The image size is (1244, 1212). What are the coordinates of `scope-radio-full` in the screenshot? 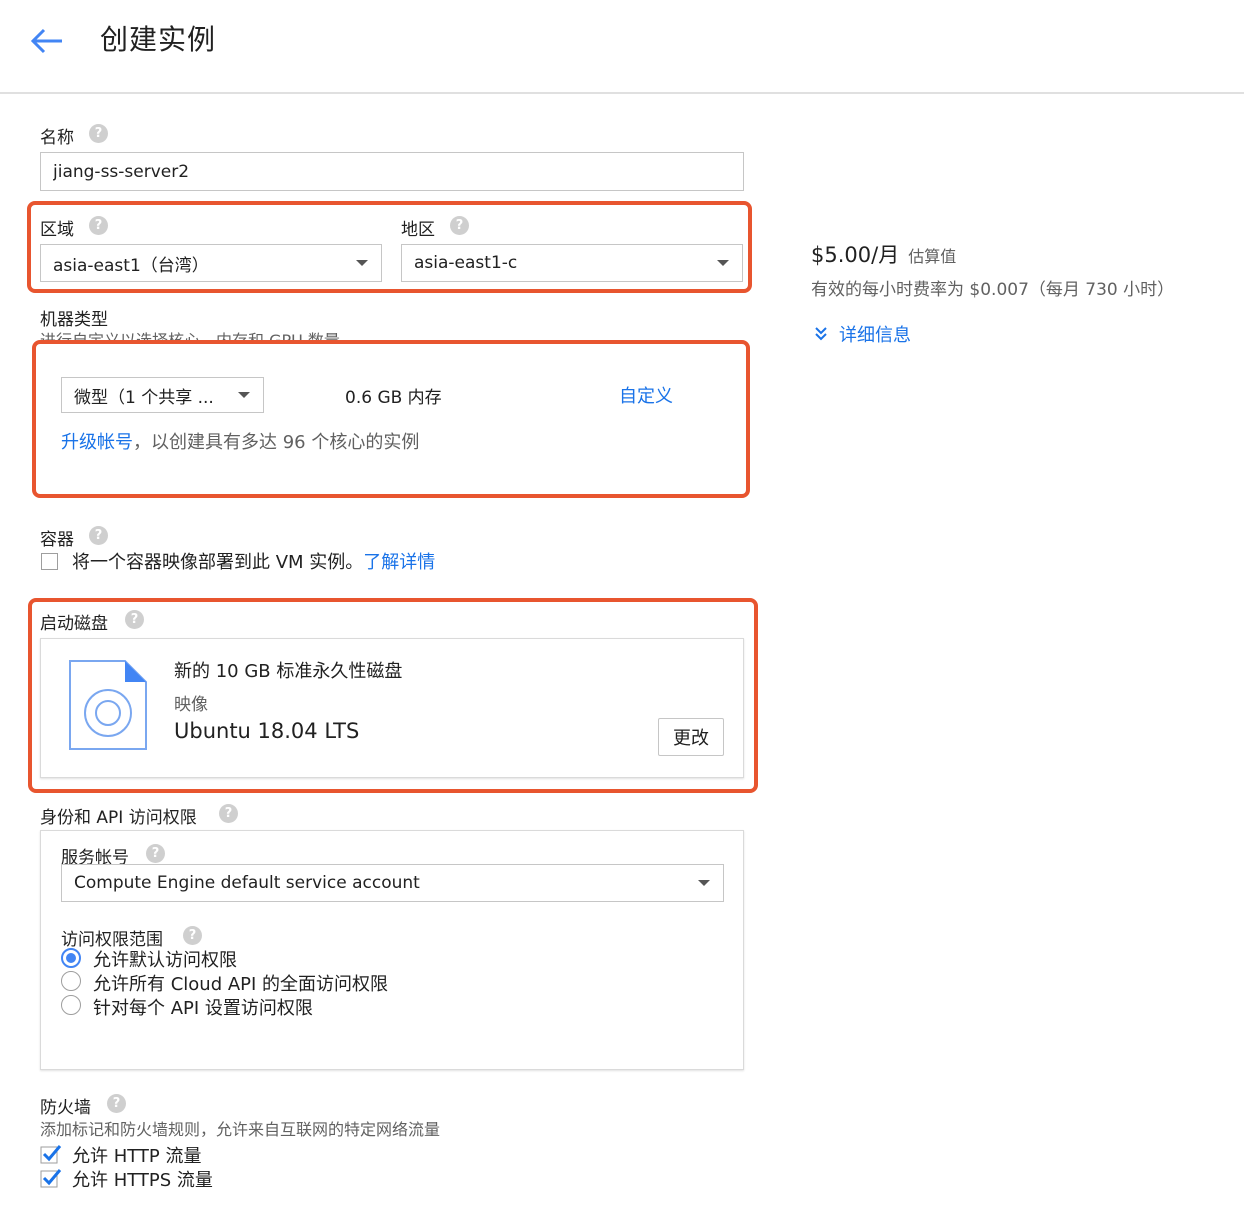 It's located at (71, 981).